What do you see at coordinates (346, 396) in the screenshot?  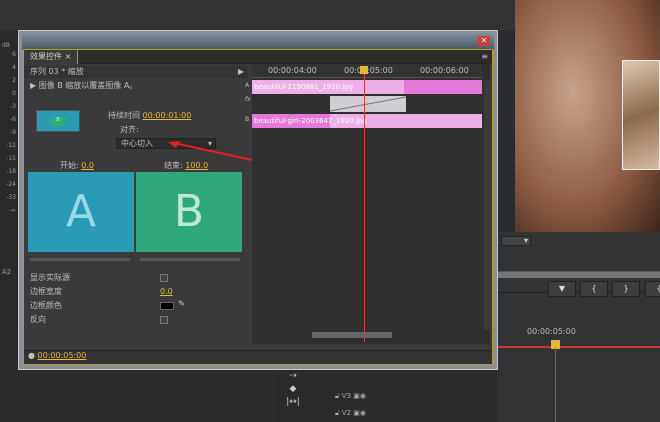 I see `track-name: V3` at bounding box center [346, 396].